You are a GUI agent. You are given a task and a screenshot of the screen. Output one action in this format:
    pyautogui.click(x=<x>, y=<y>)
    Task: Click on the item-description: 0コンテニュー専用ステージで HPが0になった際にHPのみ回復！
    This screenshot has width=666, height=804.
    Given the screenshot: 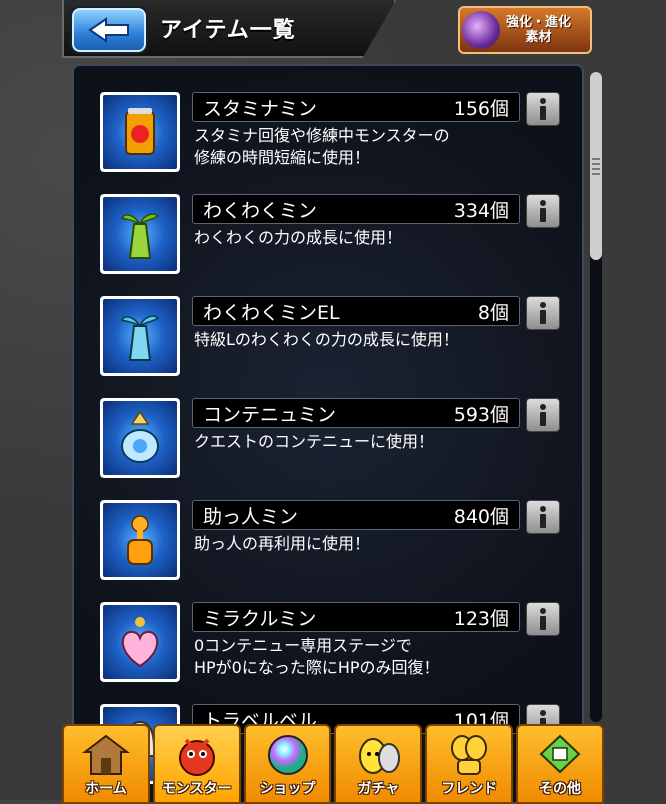 What is the action you would take?
    pyautogui.click(x=317, y=656)
    